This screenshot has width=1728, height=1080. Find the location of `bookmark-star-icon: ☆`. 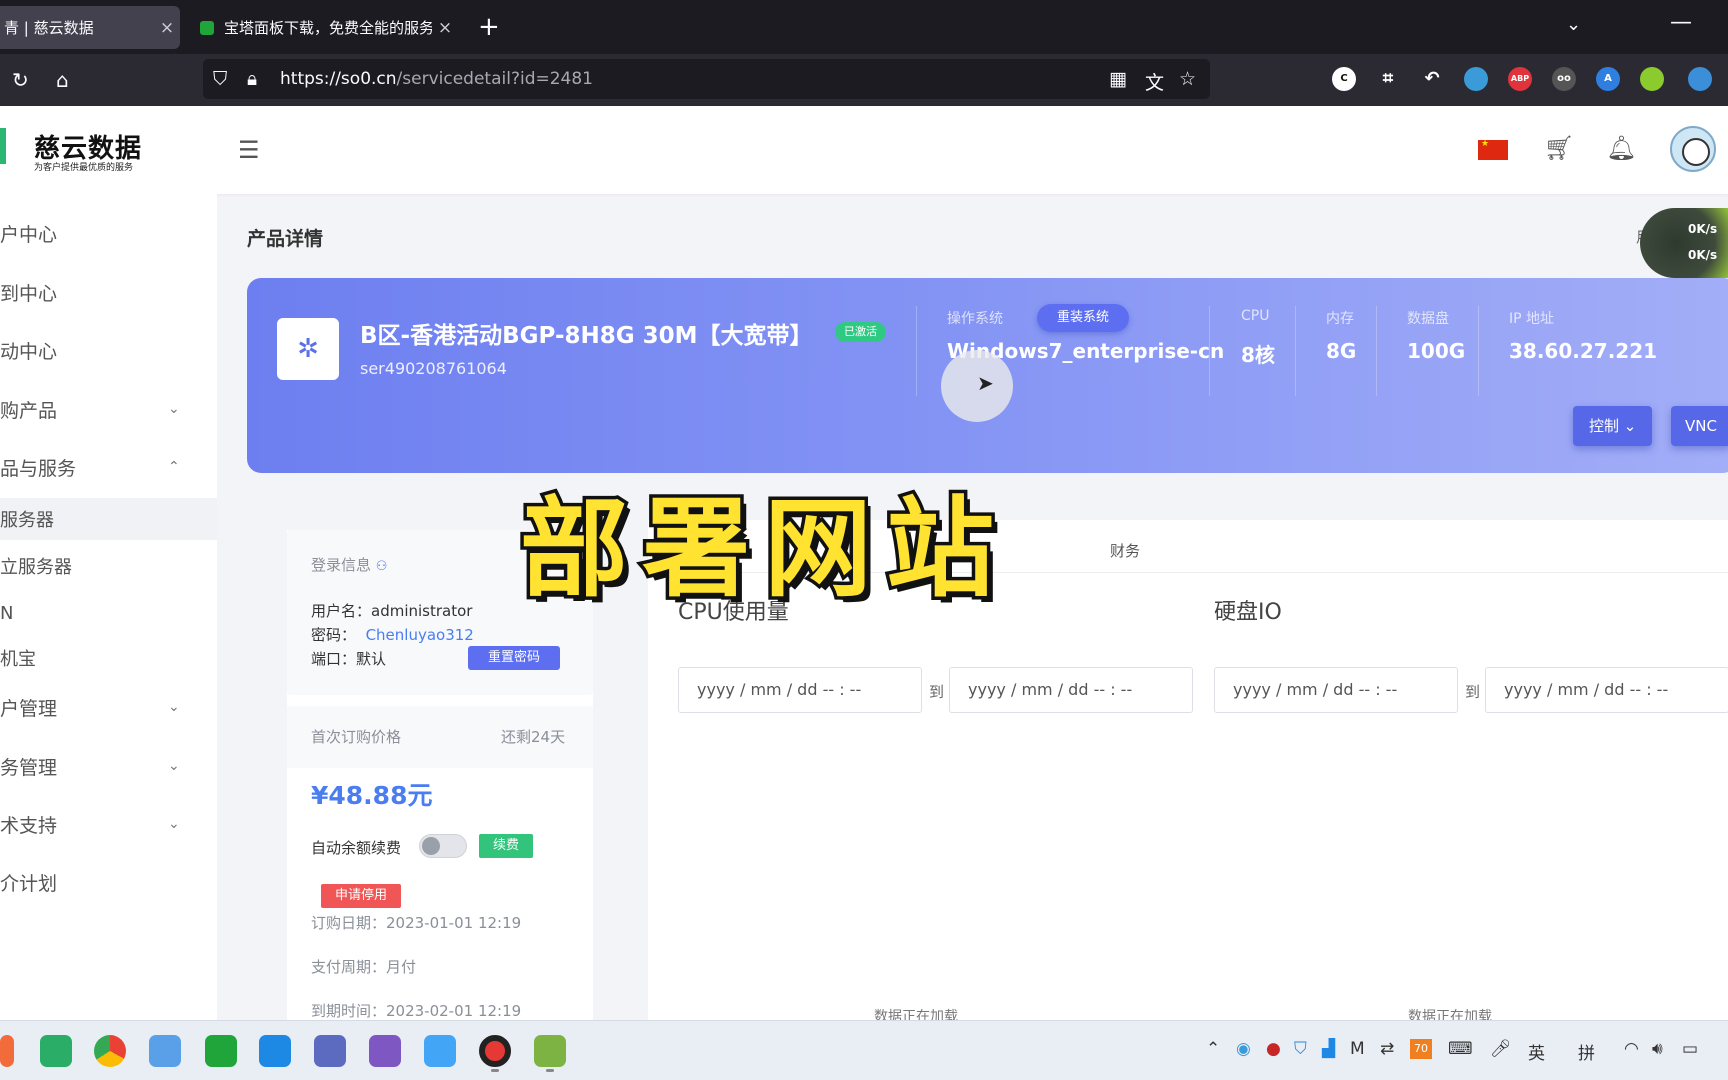

bookmark-star-icon: ☆ is located at coordinates (1187, 79).